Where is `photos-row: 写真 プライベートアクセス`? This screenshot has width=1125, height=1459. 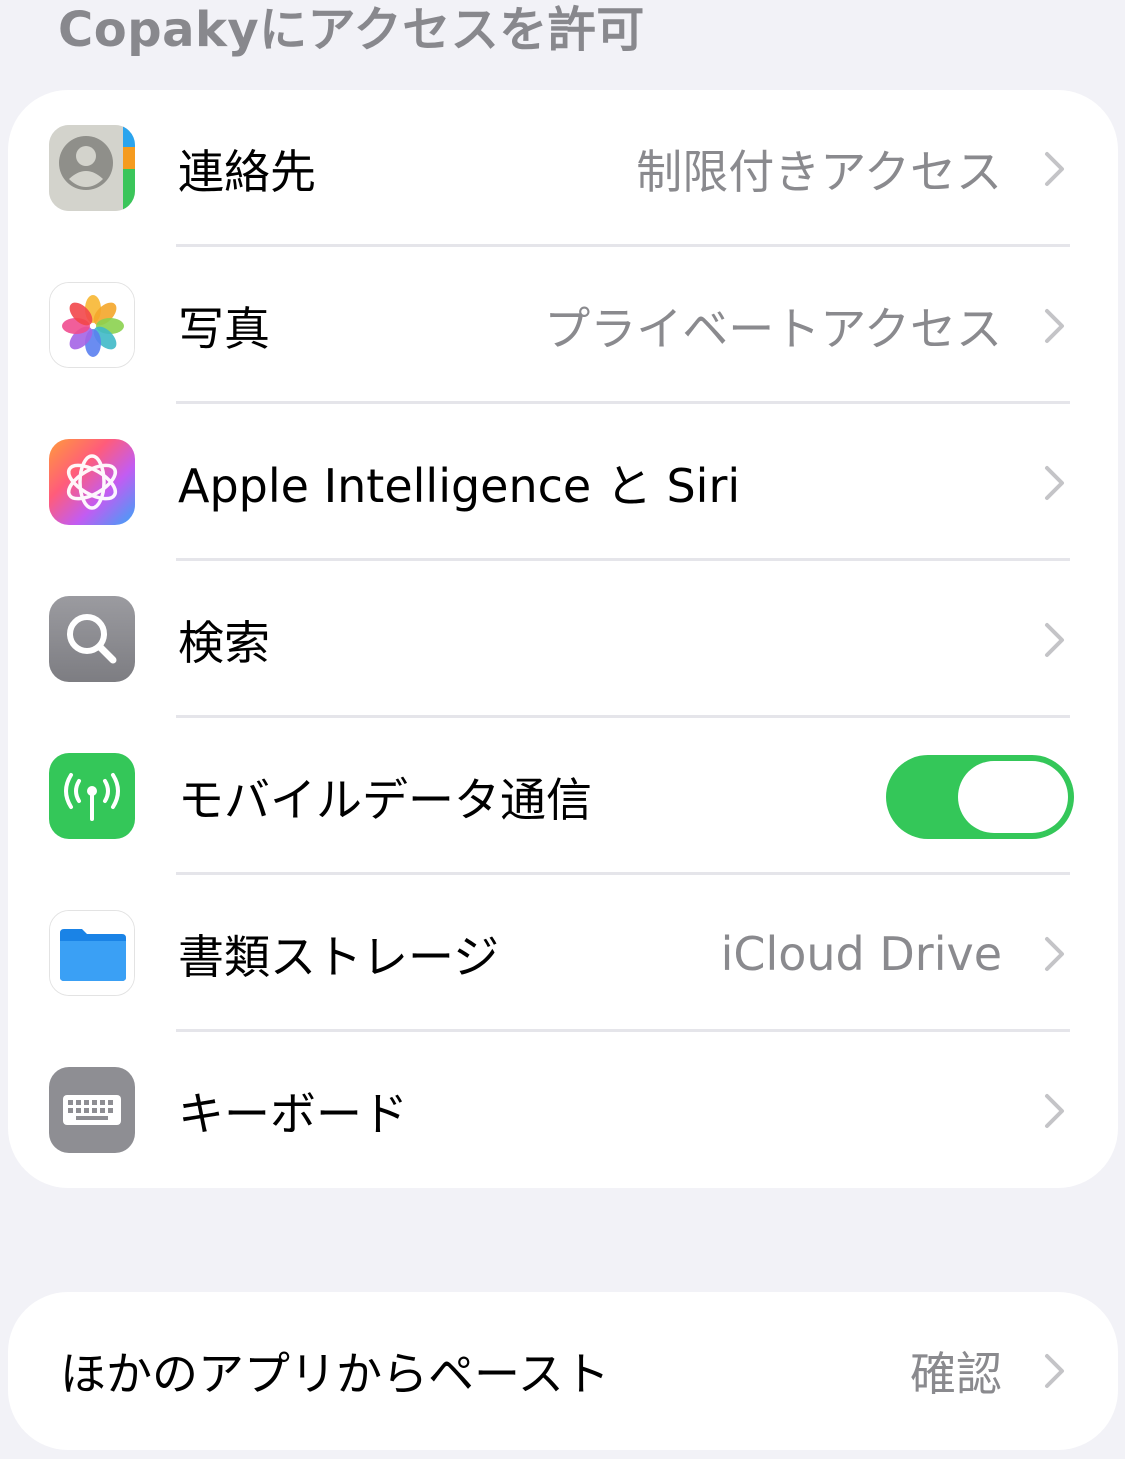 photos-row: 写真 プライベートアクセス is located at coordinates (563, 325).